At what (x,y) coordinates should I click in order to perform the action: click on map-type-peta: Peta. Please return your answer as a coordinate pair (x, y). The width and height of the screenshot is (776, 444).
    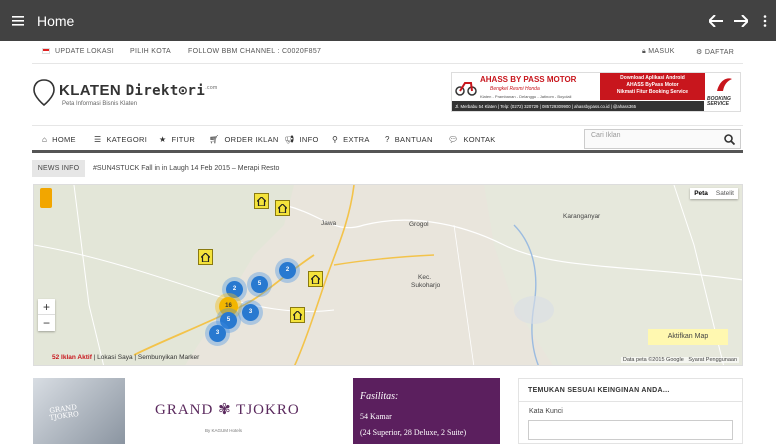
    Looking at the image, I should click on (701, 193).